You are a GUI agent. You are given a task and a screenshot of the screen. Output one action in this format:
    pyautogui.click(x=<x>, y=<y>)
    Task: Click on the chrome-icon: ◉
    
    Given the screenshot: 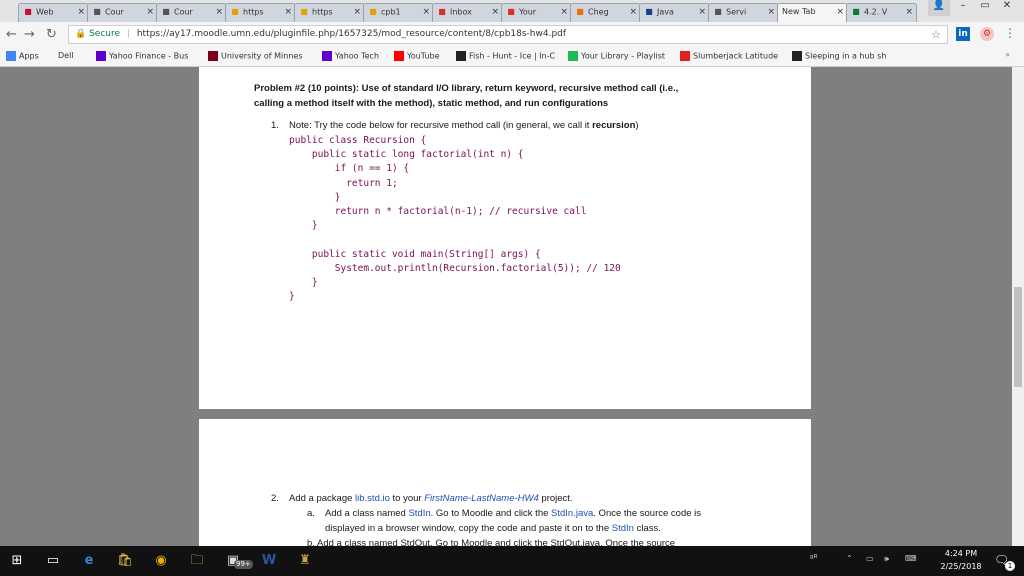 What is the action you would take?
    pyautogui.click(x=161, y=561)
    